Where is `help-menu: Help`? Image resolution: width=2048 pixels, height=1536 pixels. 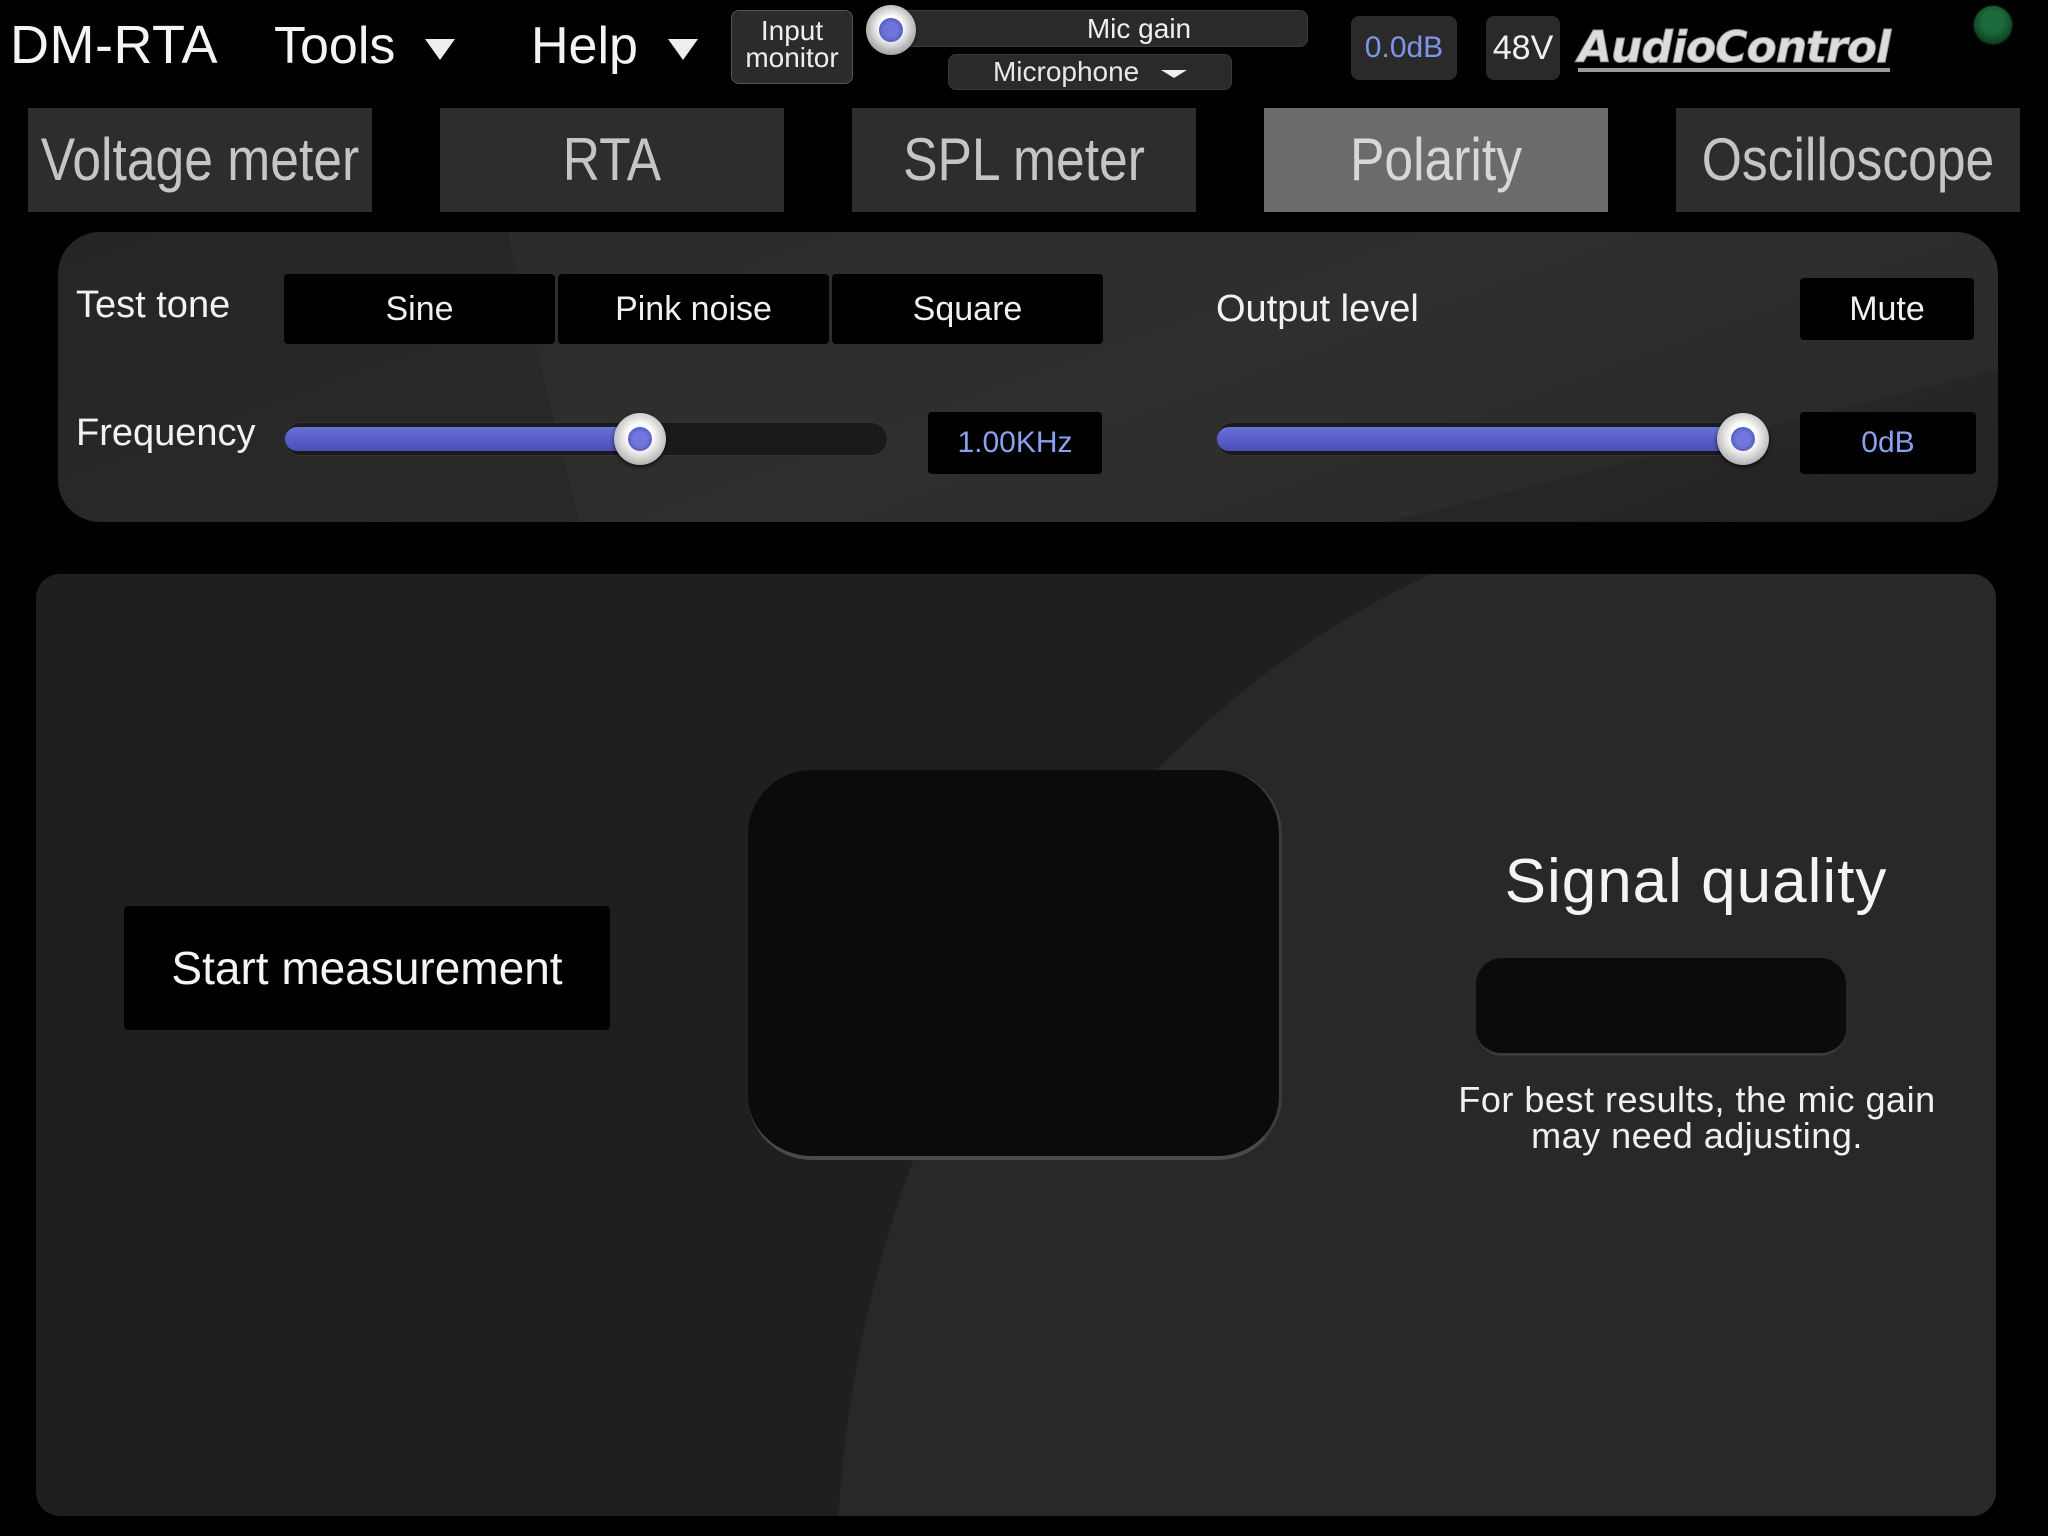
help-menu: Help is located at coordinates (614, 46).